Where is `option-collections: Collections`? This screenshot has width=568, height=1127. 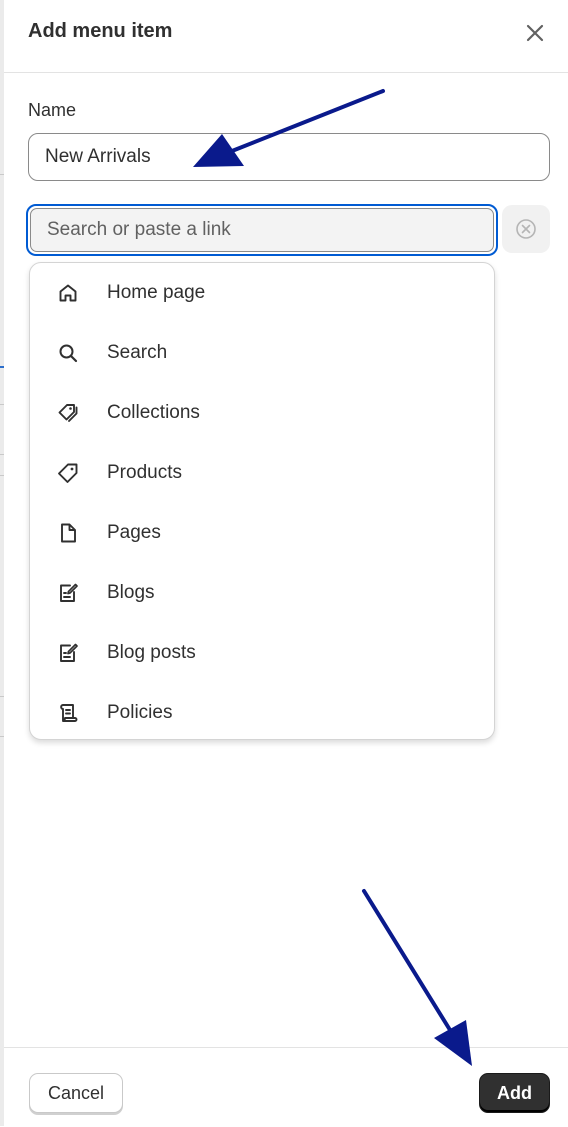
option-collections: Collections is located at coordinates (262, 413).